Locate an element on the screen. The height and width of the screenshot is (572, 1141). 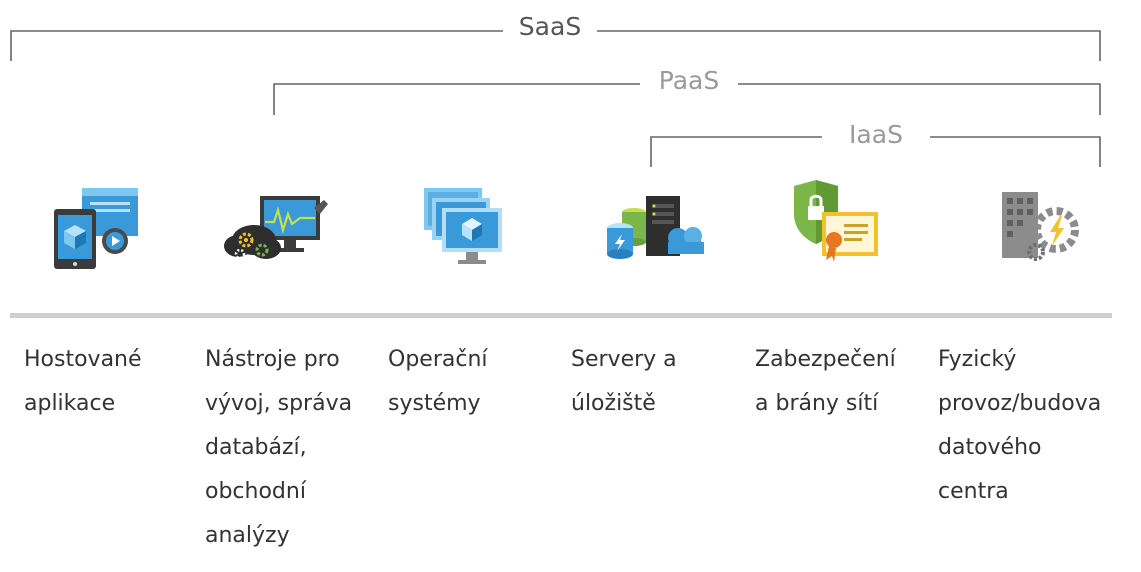
caption-datacenter: Fyzický provoz/budova datového centra is located at coordinates (1020, 425).